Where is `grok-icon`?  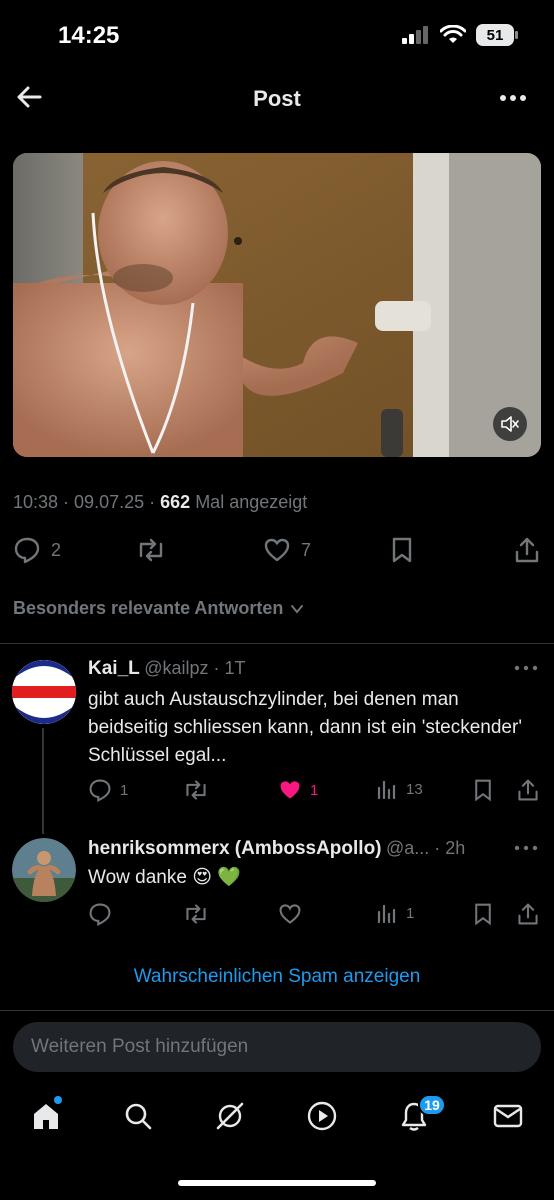
grok-icon is located at coordinates (230, 1116).